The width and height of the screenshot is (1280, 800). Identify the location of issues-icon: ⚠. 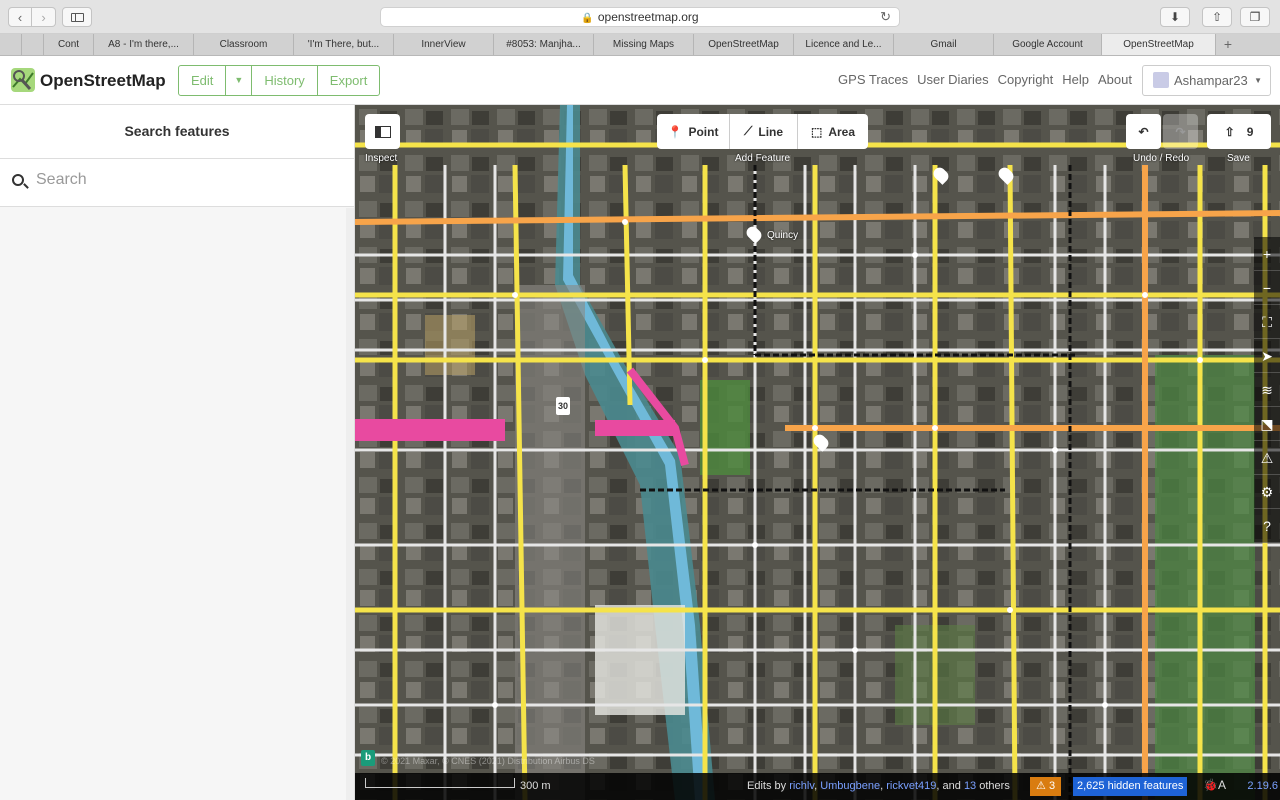
(1267, 458).